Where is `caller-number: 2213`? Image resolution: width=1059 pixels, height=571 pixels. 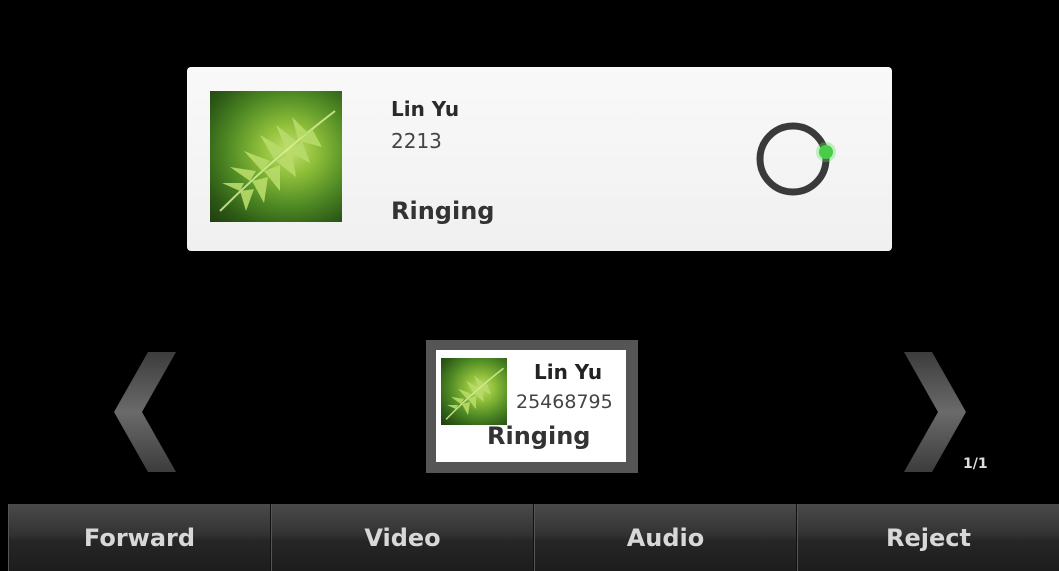 caller-number: 2213 is located at coordinates (416, 141).